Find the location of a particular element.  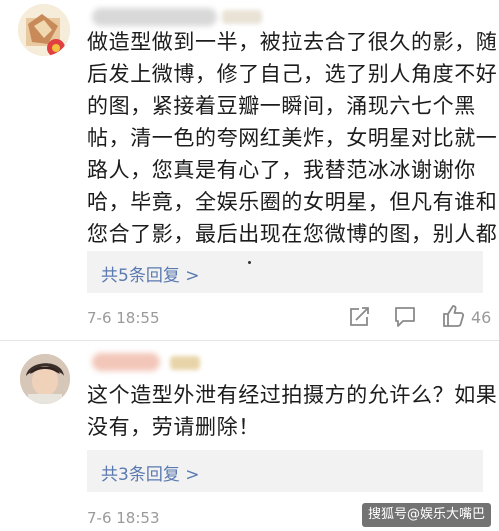

comment-line: 的图，紧接着豆瓣一瞬间，涌现六七个黑 is located at coordinates (281, 106).